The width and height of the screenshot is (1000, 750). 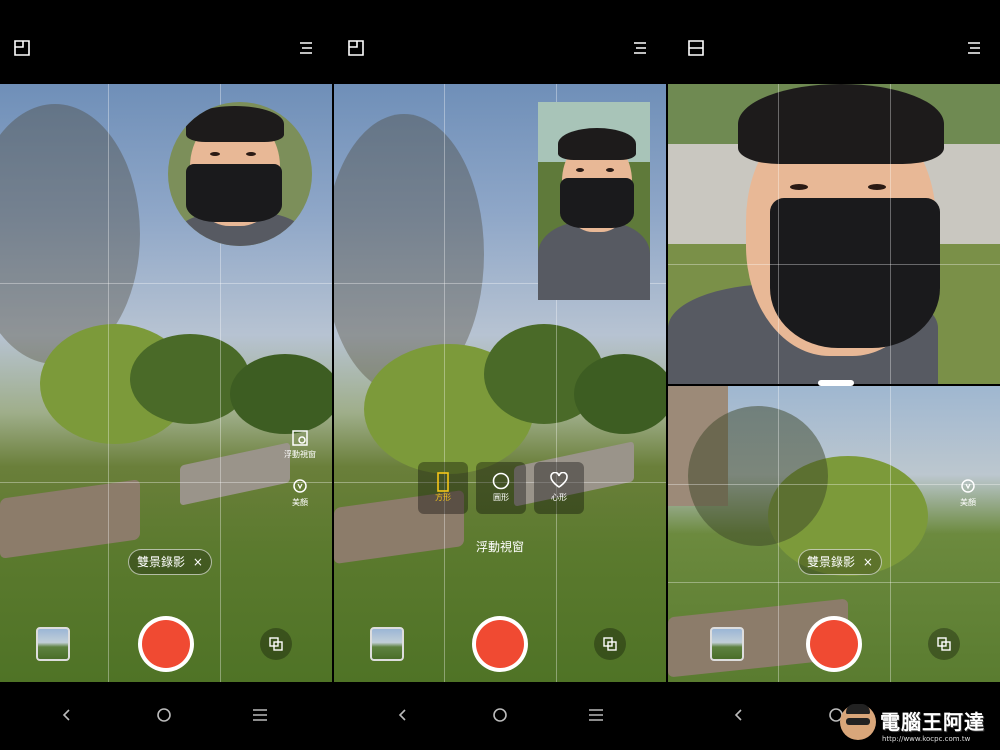 I want to click on shape-option-square: 方形, so click(x=443, y=488).